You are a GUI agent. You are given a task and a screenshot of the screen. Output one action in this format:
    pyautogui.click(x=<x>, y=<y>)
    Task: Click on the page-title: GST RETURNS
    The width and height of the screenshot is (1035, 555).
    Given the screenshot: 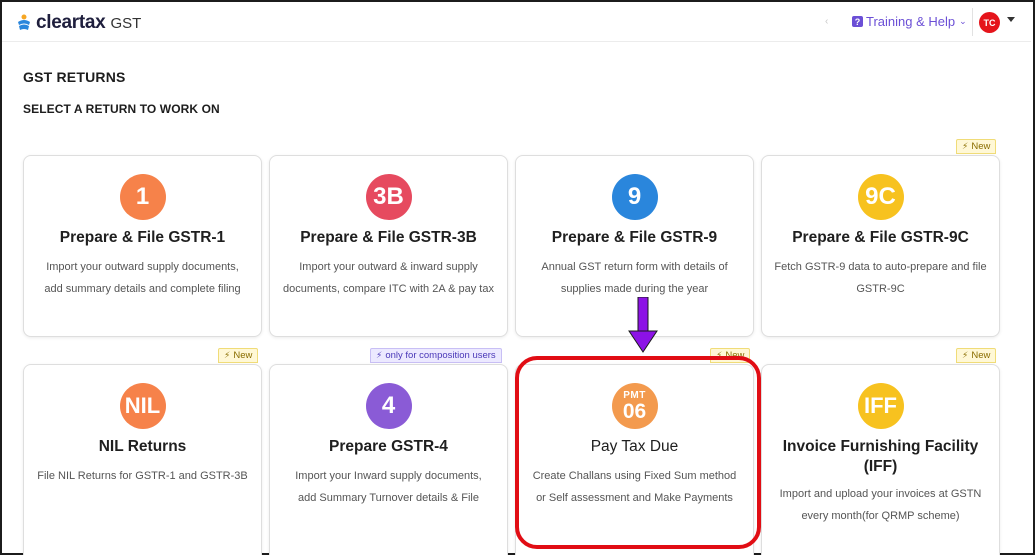 What is the action you would take?
    pyautogui.click(x=74, y=77)
    